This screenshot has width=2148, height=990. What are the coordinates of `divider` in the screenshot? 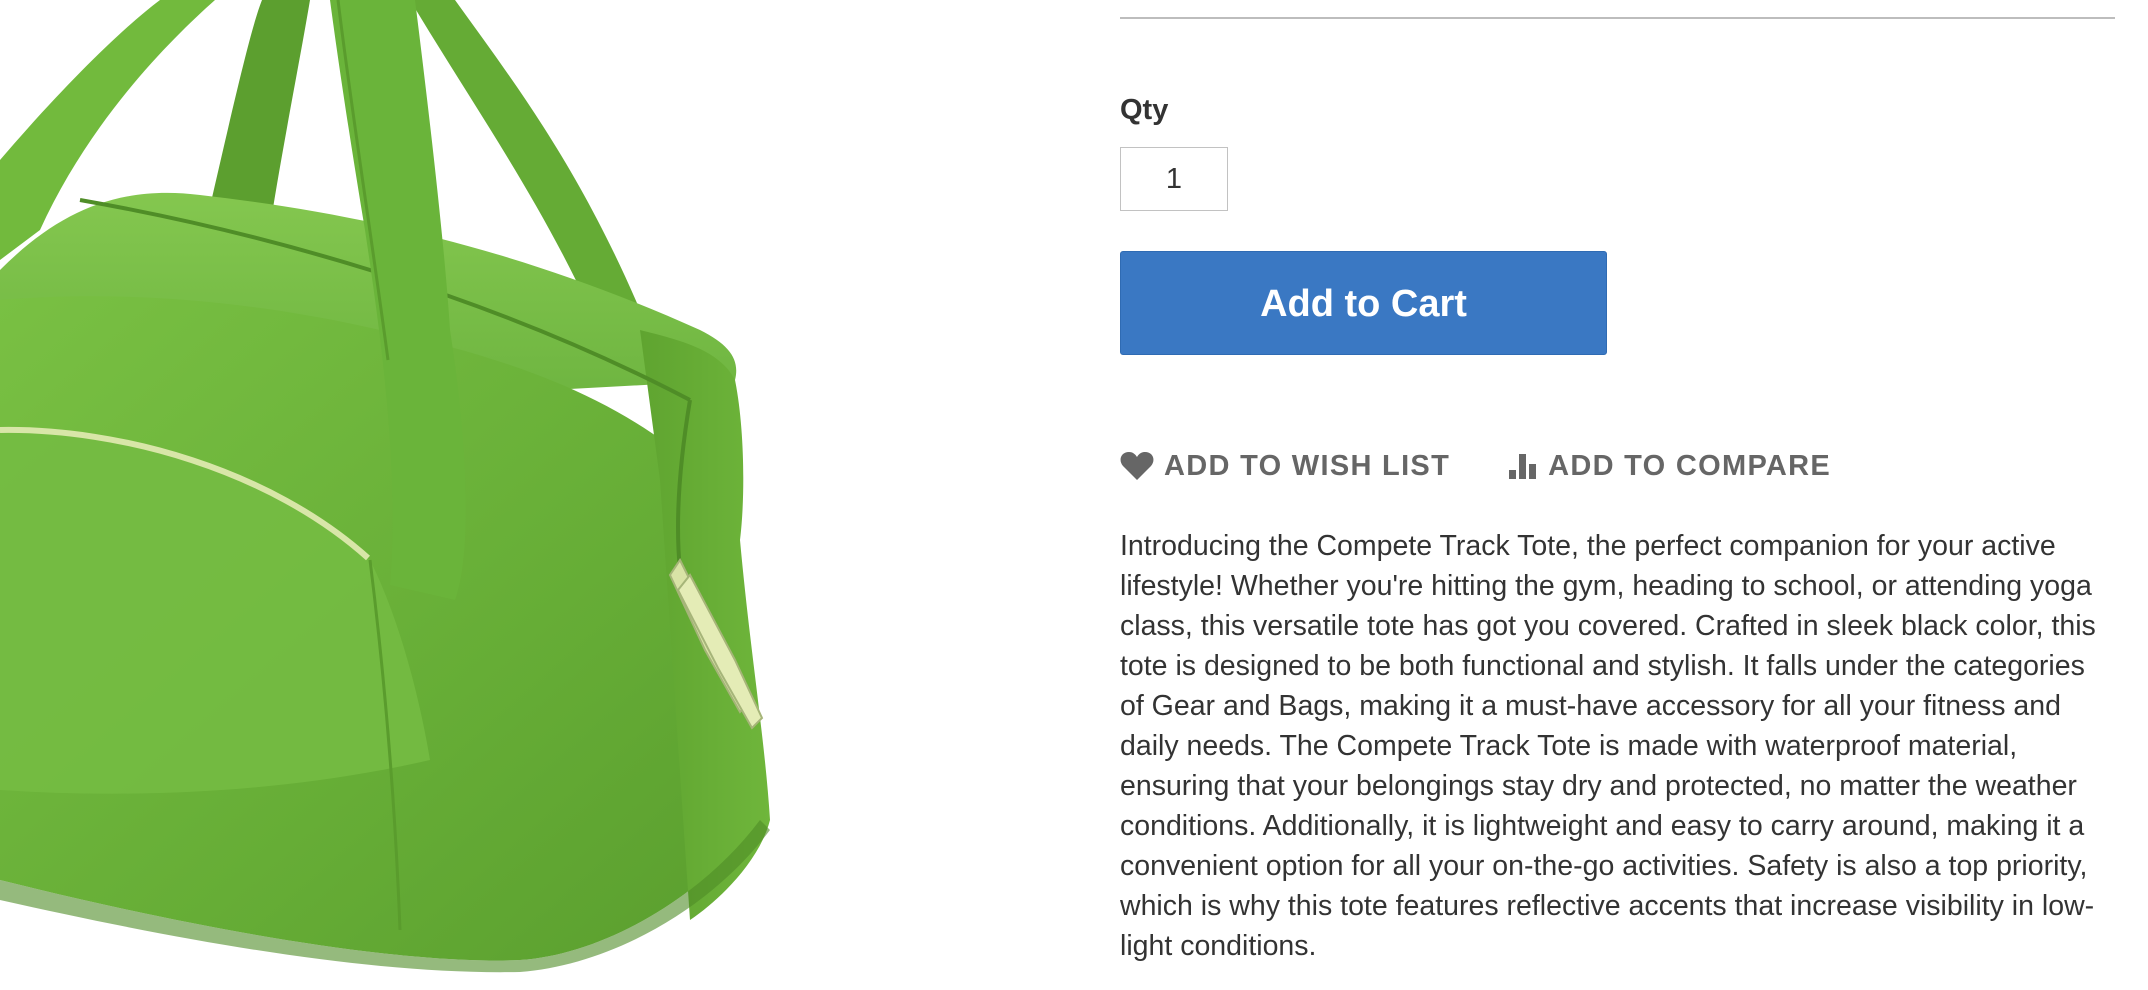 It's located at (1617, 18).